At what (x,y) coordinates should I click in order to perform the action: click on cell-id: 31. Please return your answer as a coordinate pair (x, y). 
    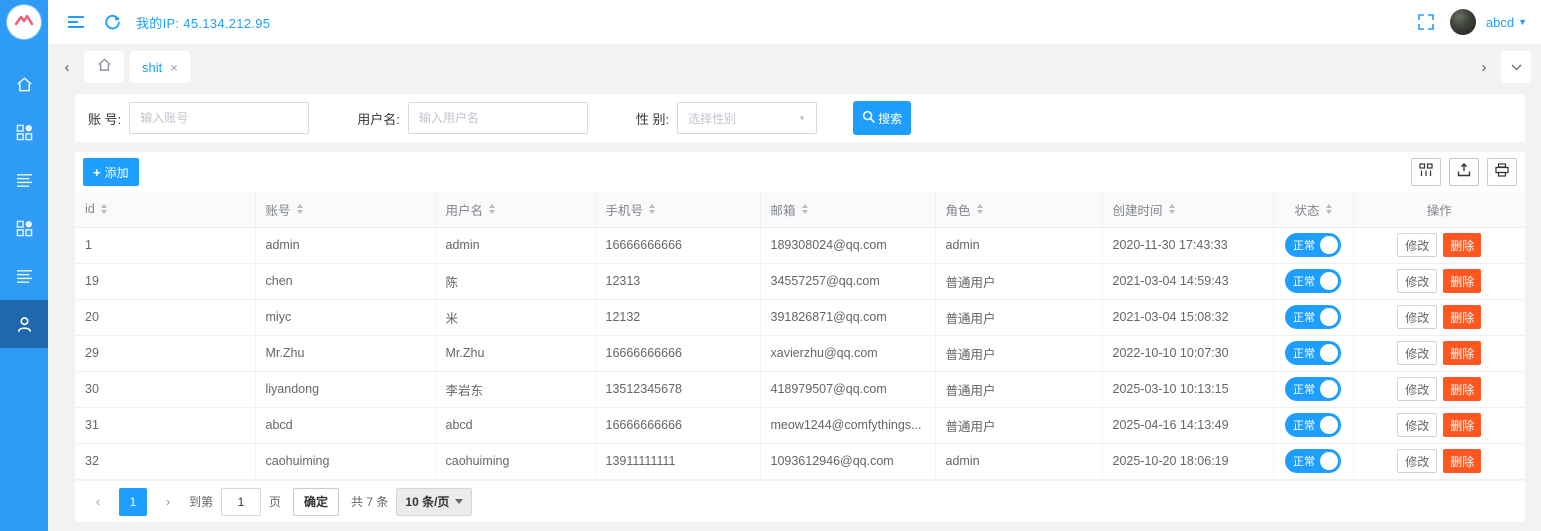
    Looking at the image, I should click on (165, 425).